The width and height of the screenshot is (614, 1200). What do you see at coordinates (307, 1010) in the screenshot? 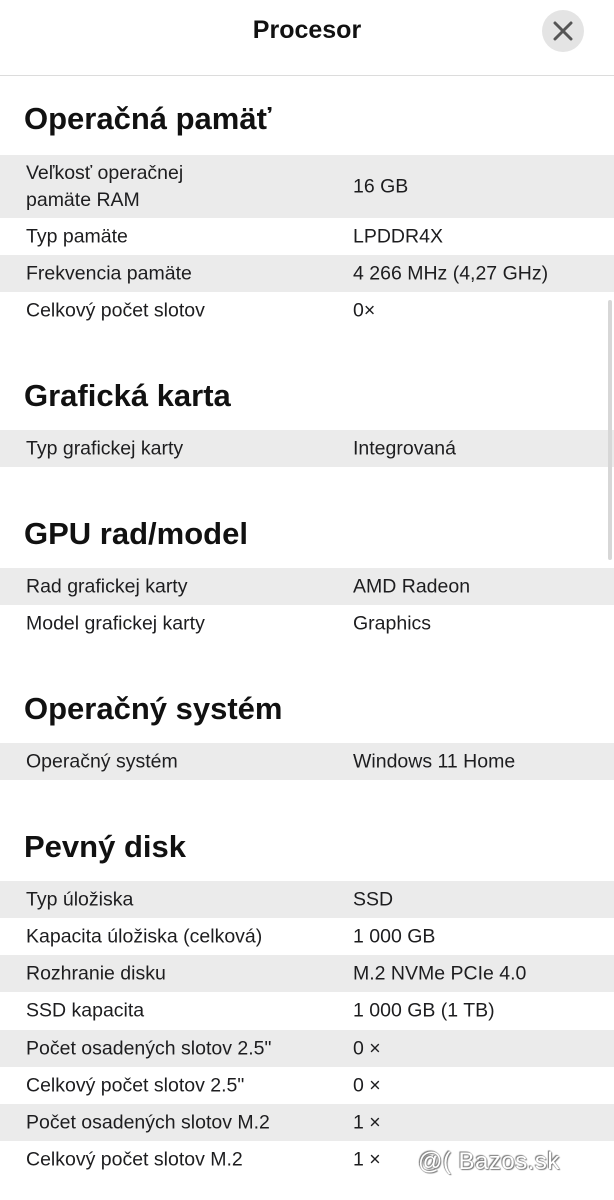
I see `spec-row: SSD kapacita 1 000 GB (1 TB)` at bounding box center [307, 1010].